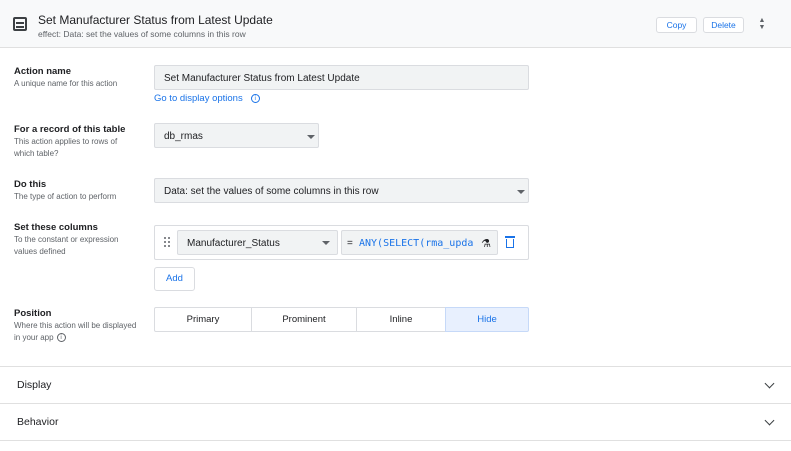 The image size is (791, 451). I want to click on display-options-link: Go to display options i, so click(207, 98).